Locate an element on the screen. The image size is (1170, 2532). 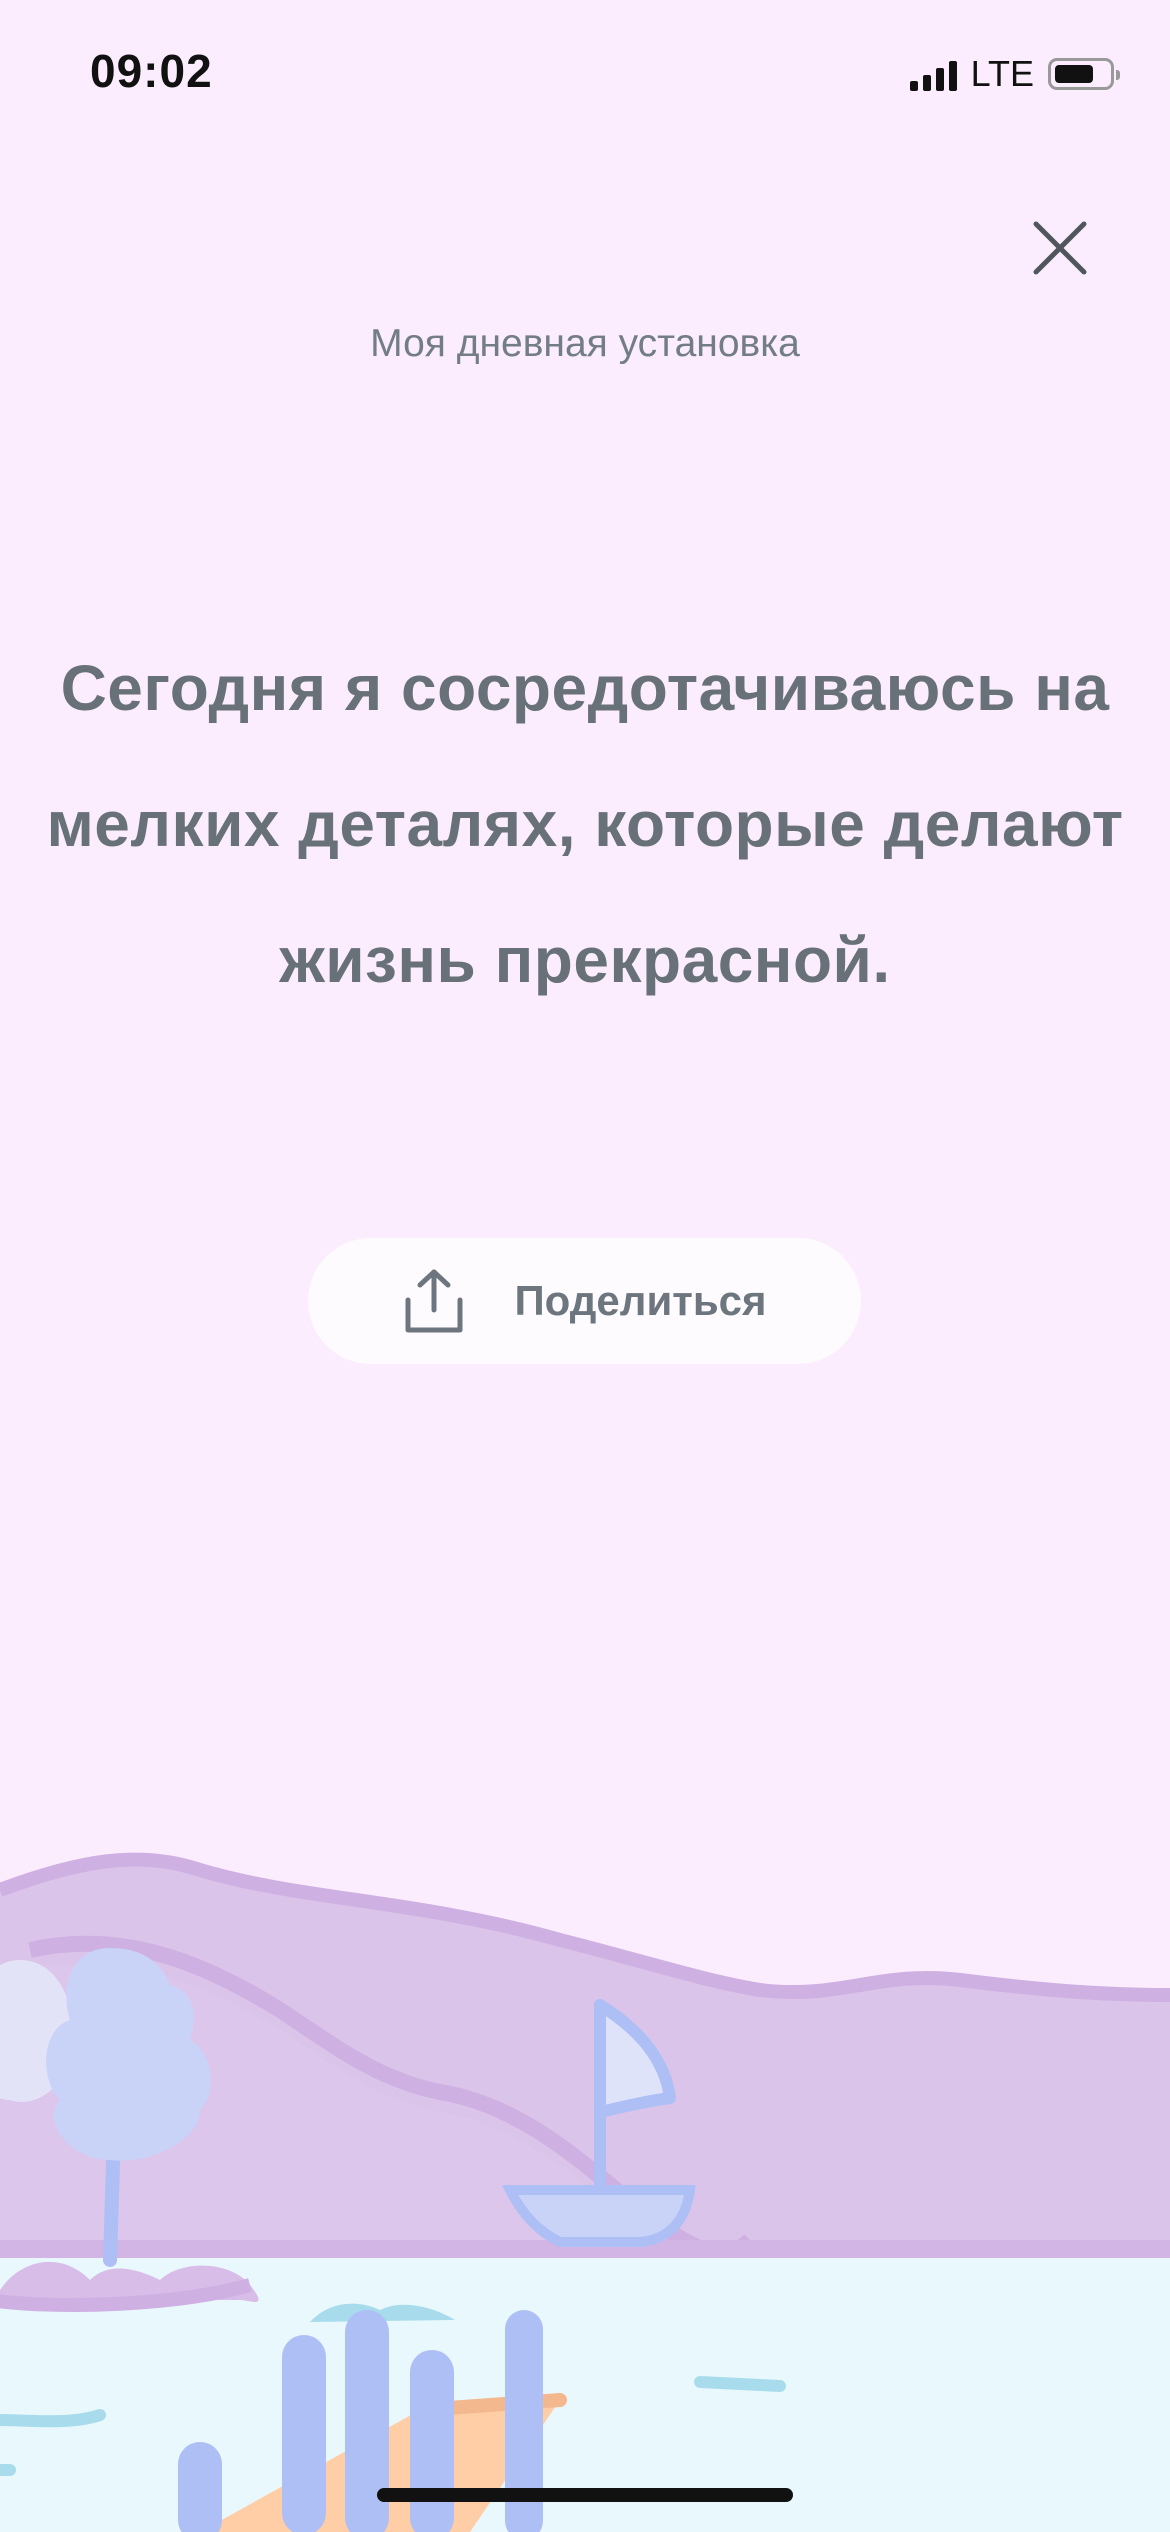
close-icon is located at coordinates (1060, 248).